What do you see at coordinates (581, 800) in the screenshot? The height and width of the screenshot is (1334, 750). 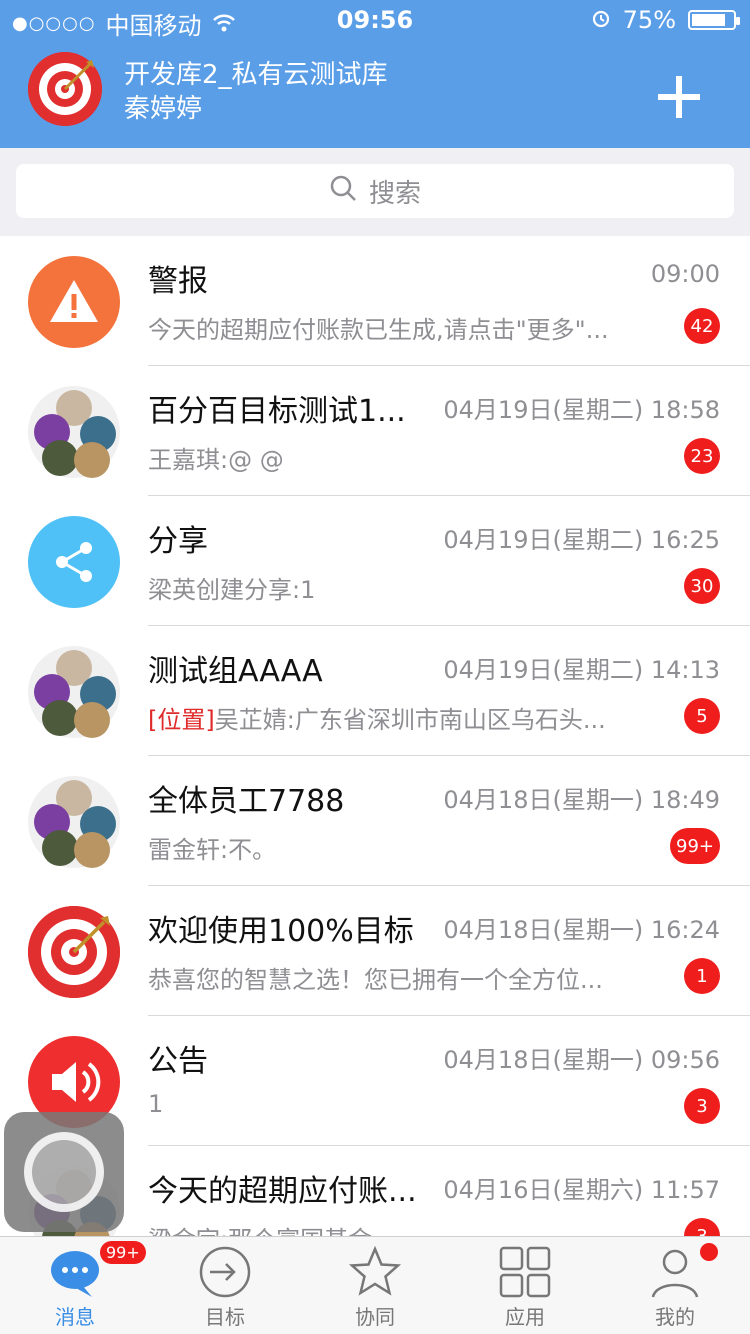 I see `conversation-time: 04月18日(星期一) 18:49` at bounding box center [581, 800].